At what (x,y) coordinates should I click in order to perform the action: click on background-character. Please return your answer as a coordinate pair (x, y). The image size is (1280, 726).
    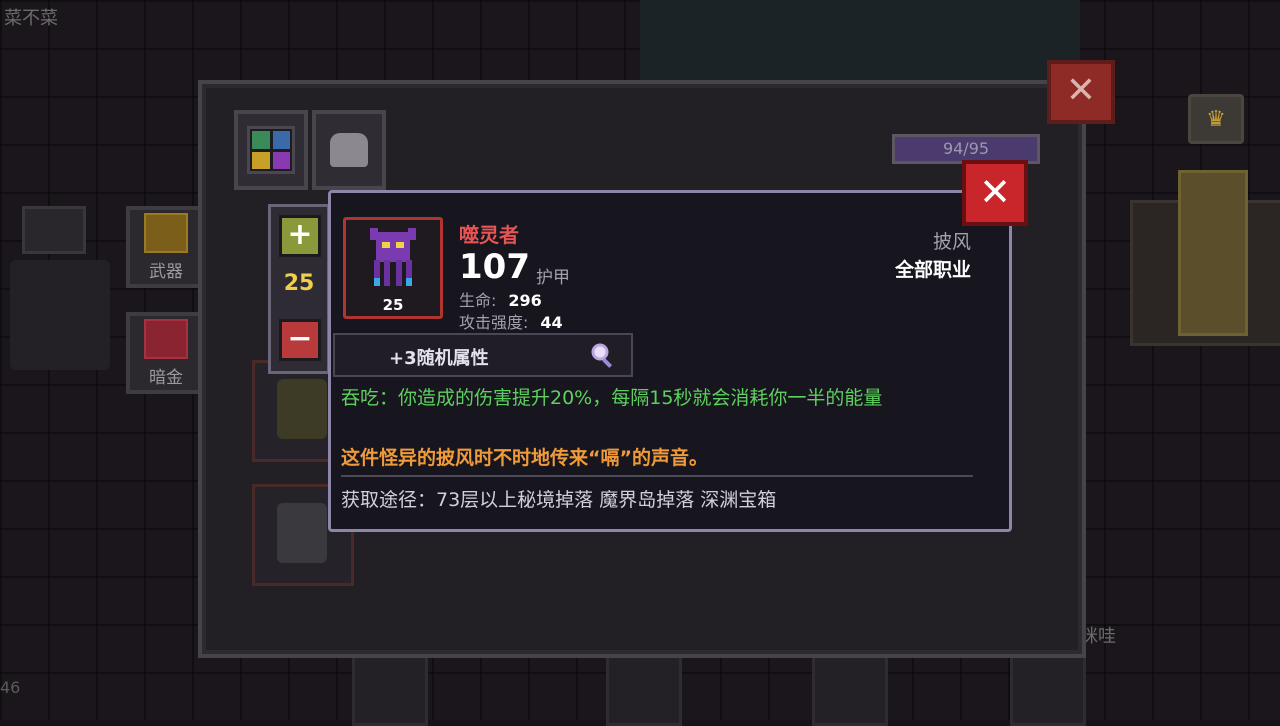
    Looking at the image, I should click on (60, 315).